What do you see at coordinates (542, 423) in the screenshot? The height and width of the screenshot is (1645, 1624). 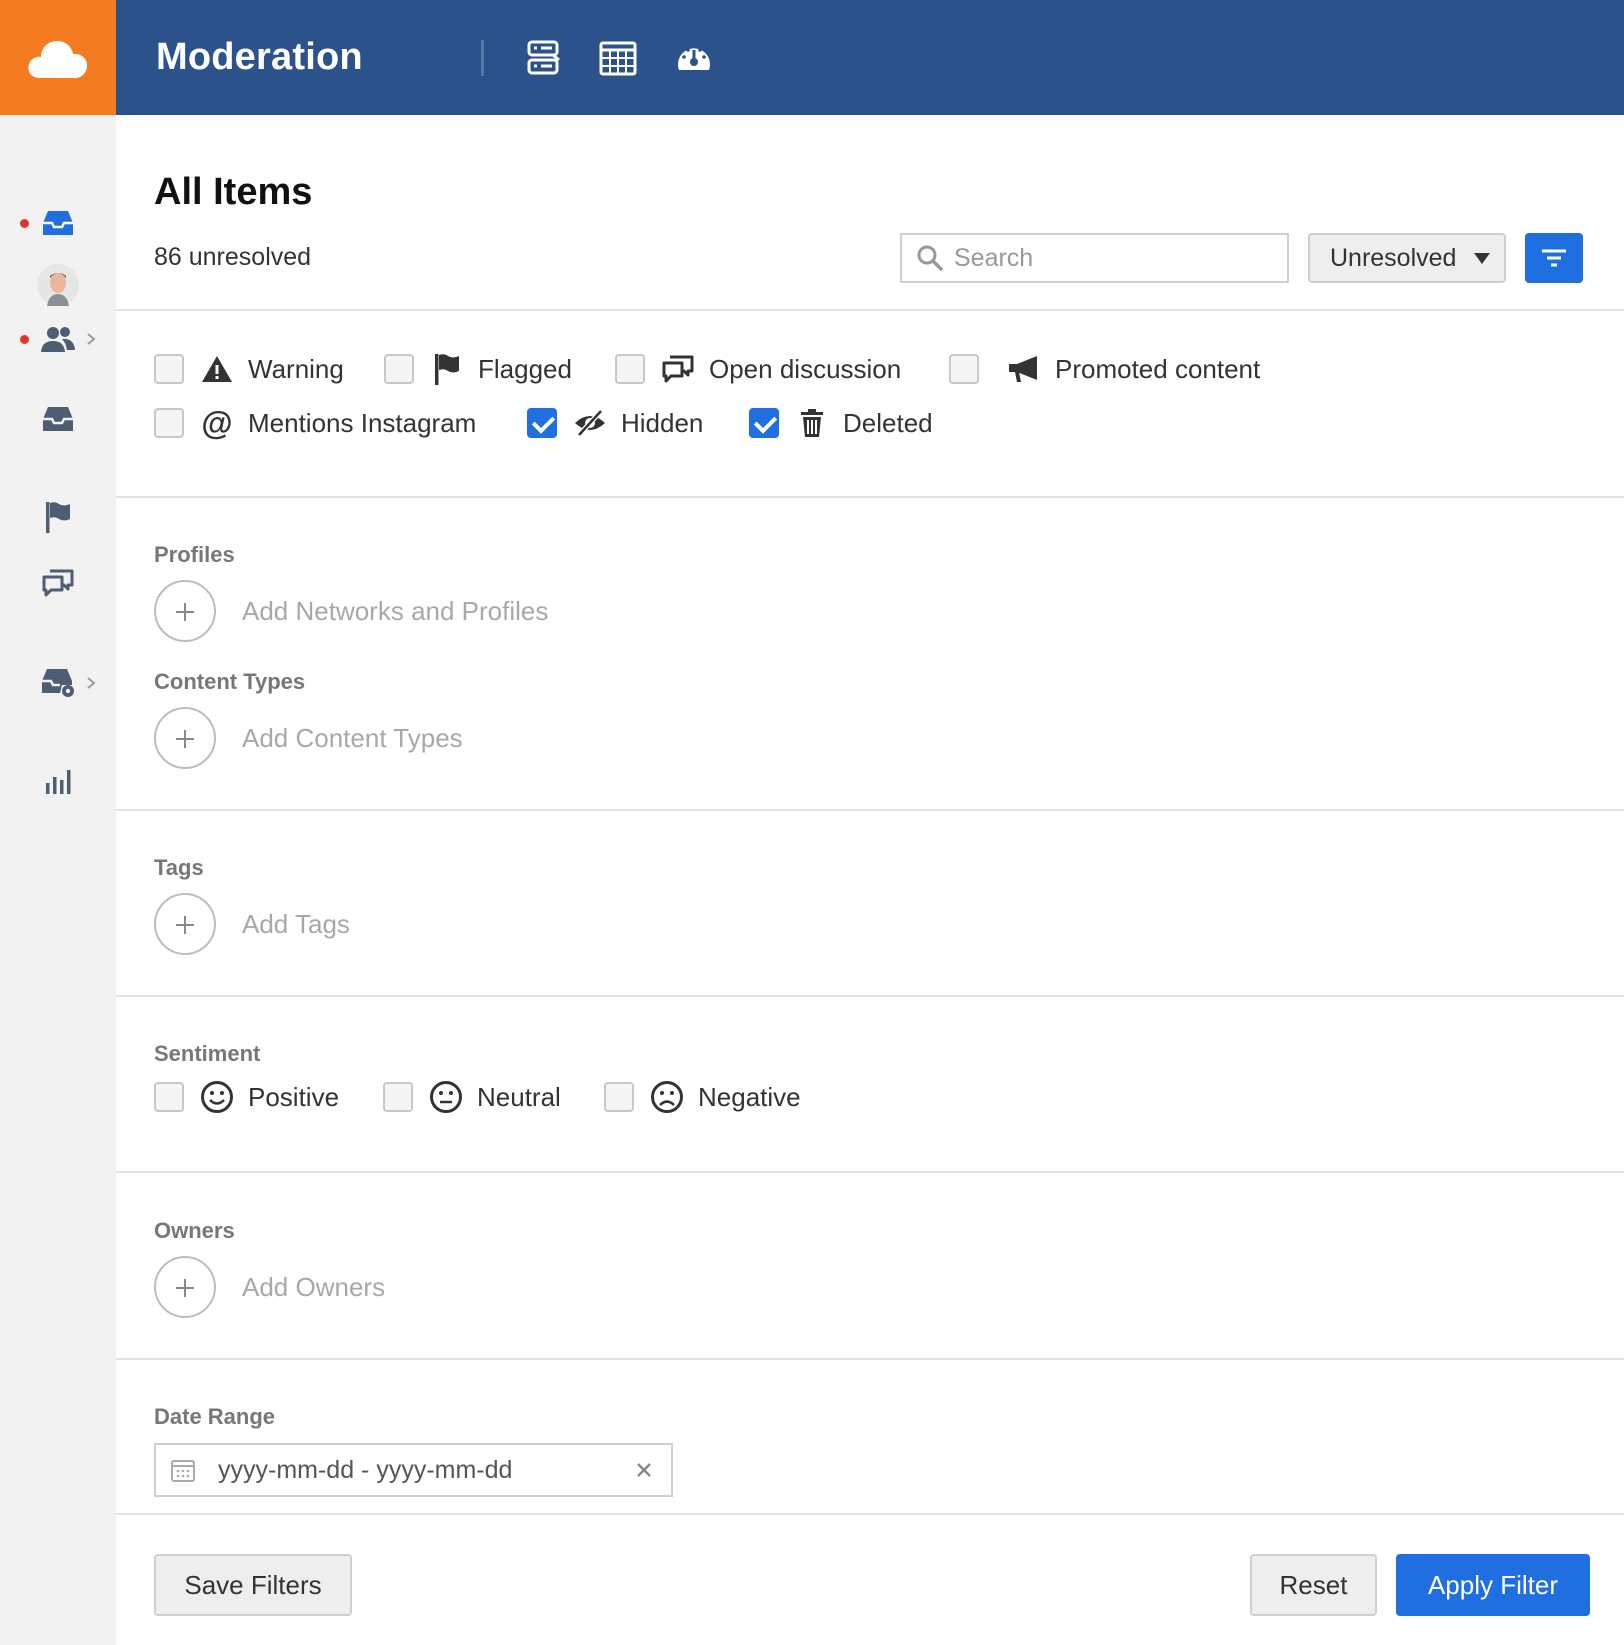 I see `checkbox-hidden` at bounding box center [542, 423].